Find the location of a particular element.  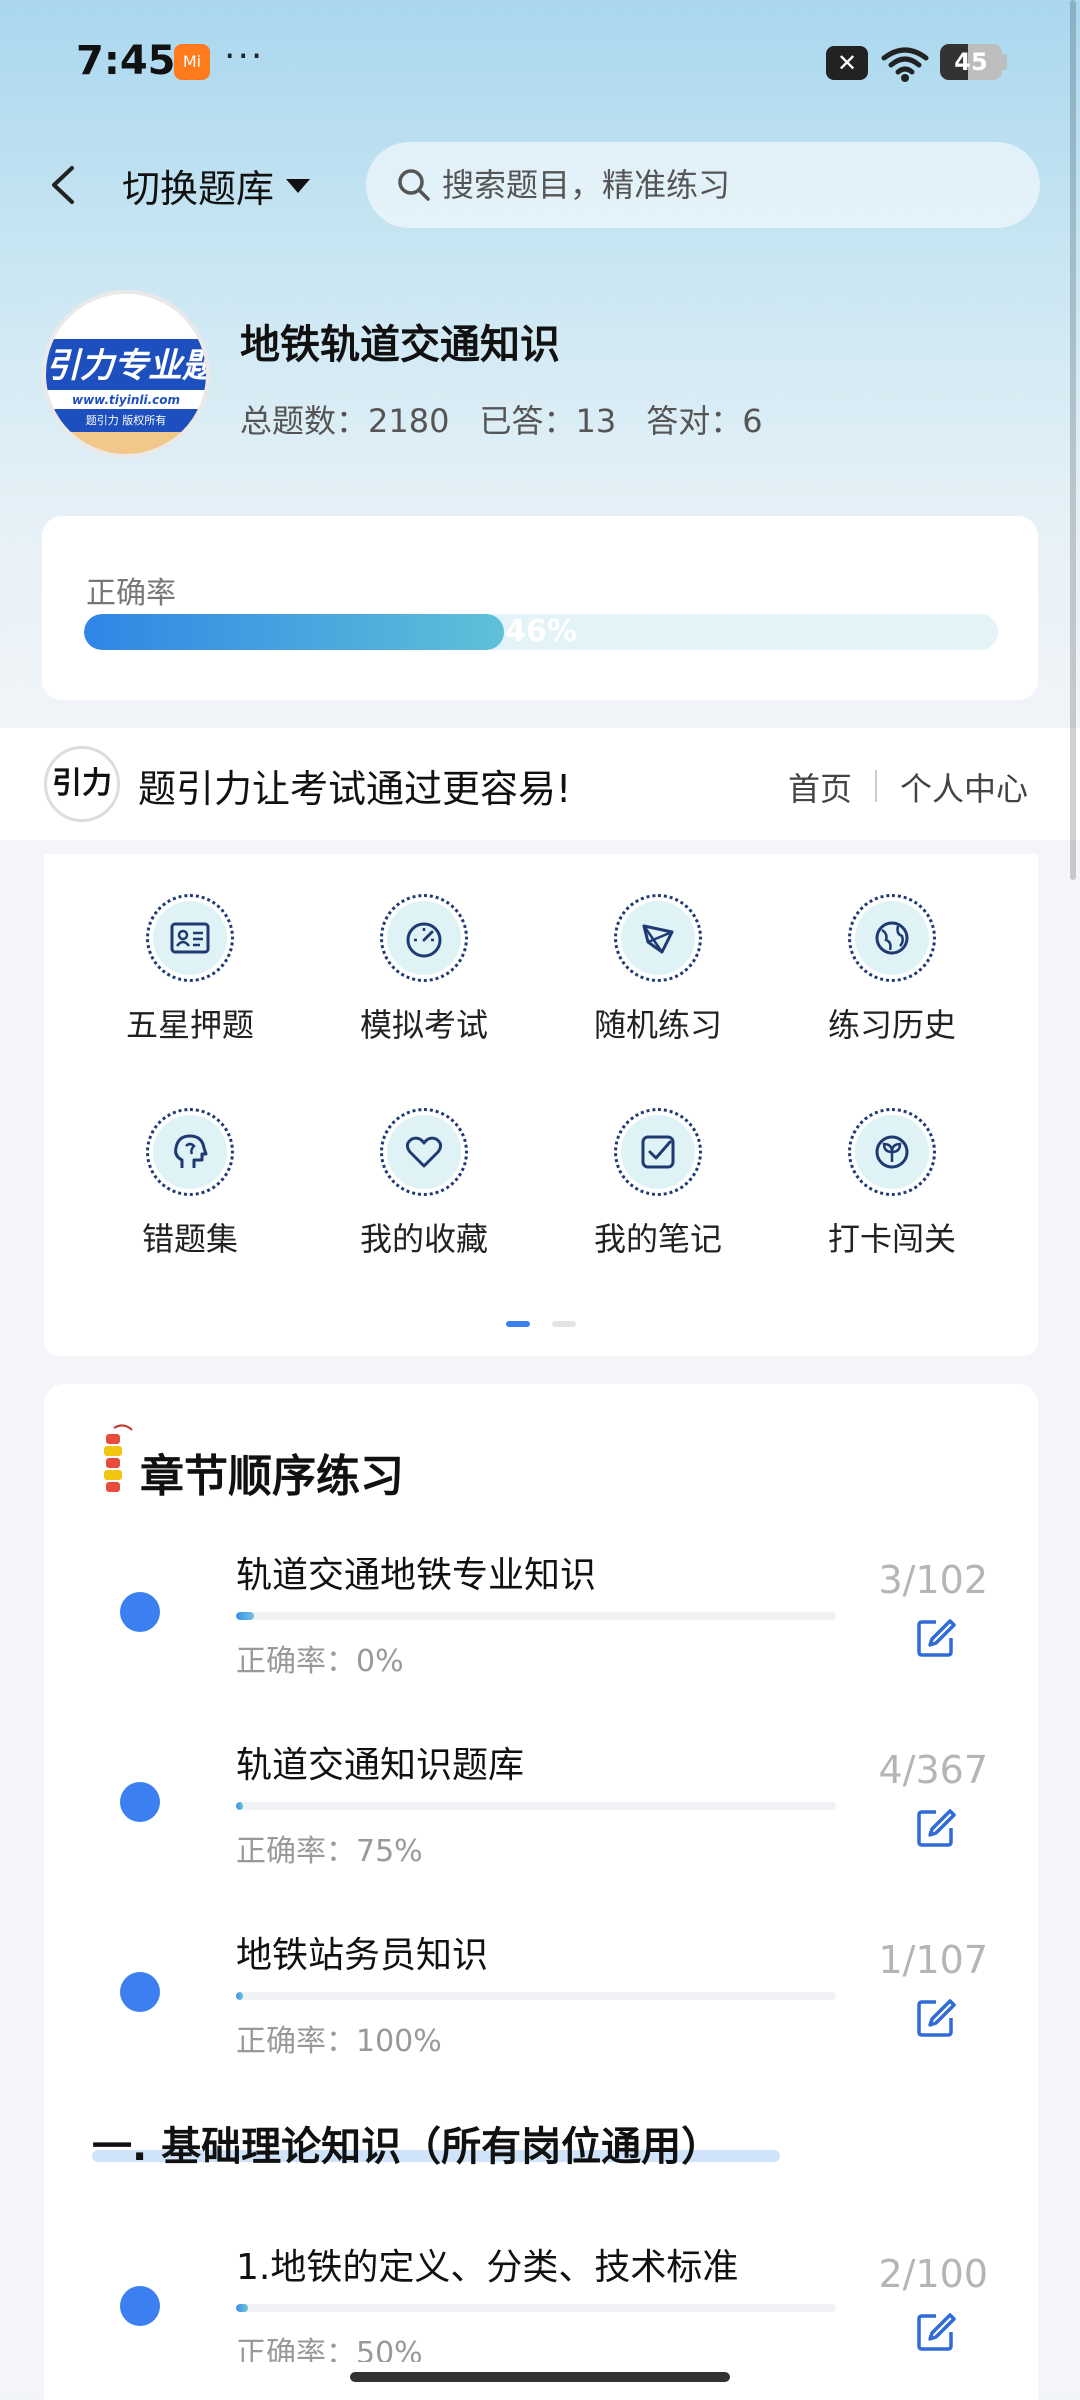

bank-stats: 总题数：2180 已答：13 答对：6 is located at coordinates (501, 419).